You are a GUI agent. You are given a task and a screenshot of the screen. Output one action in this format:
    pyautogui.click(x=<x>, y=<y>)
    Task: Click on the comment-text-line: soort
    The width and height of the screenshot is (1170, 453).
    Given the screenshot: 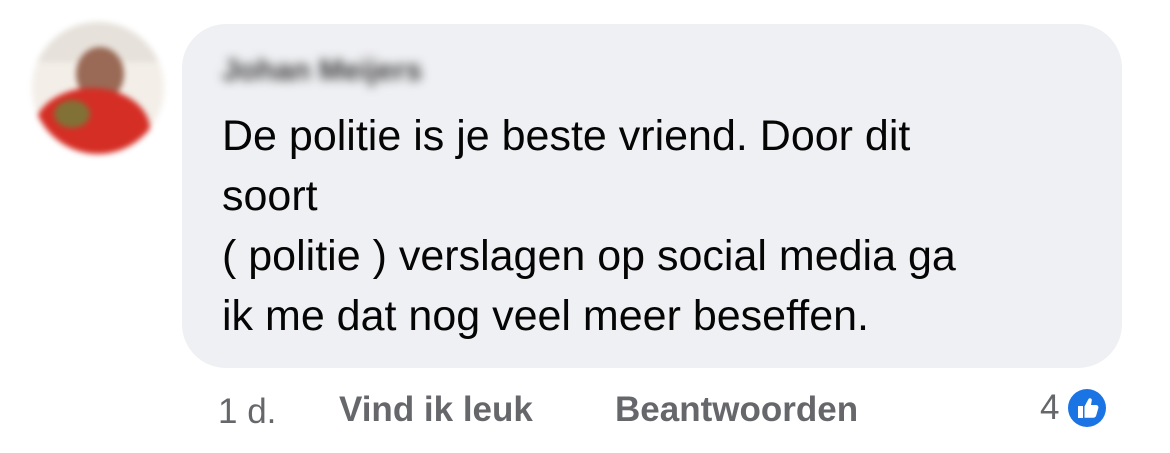 What is the action you would take?
    pyautogui.click(x=270, y=196)
    